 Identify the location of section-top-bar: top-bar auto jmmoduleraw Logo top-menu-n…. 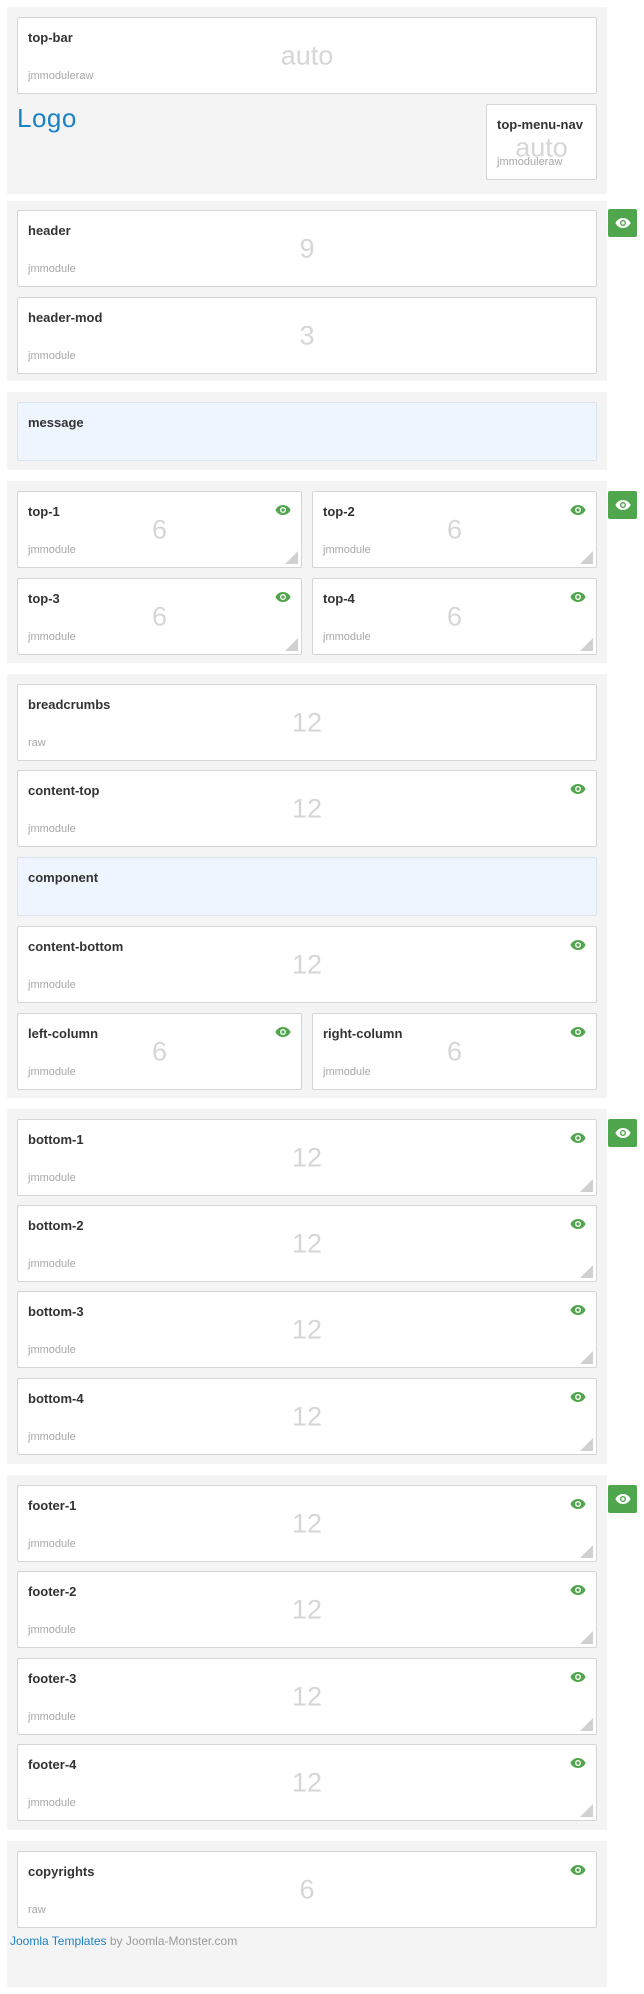
(307, 100).